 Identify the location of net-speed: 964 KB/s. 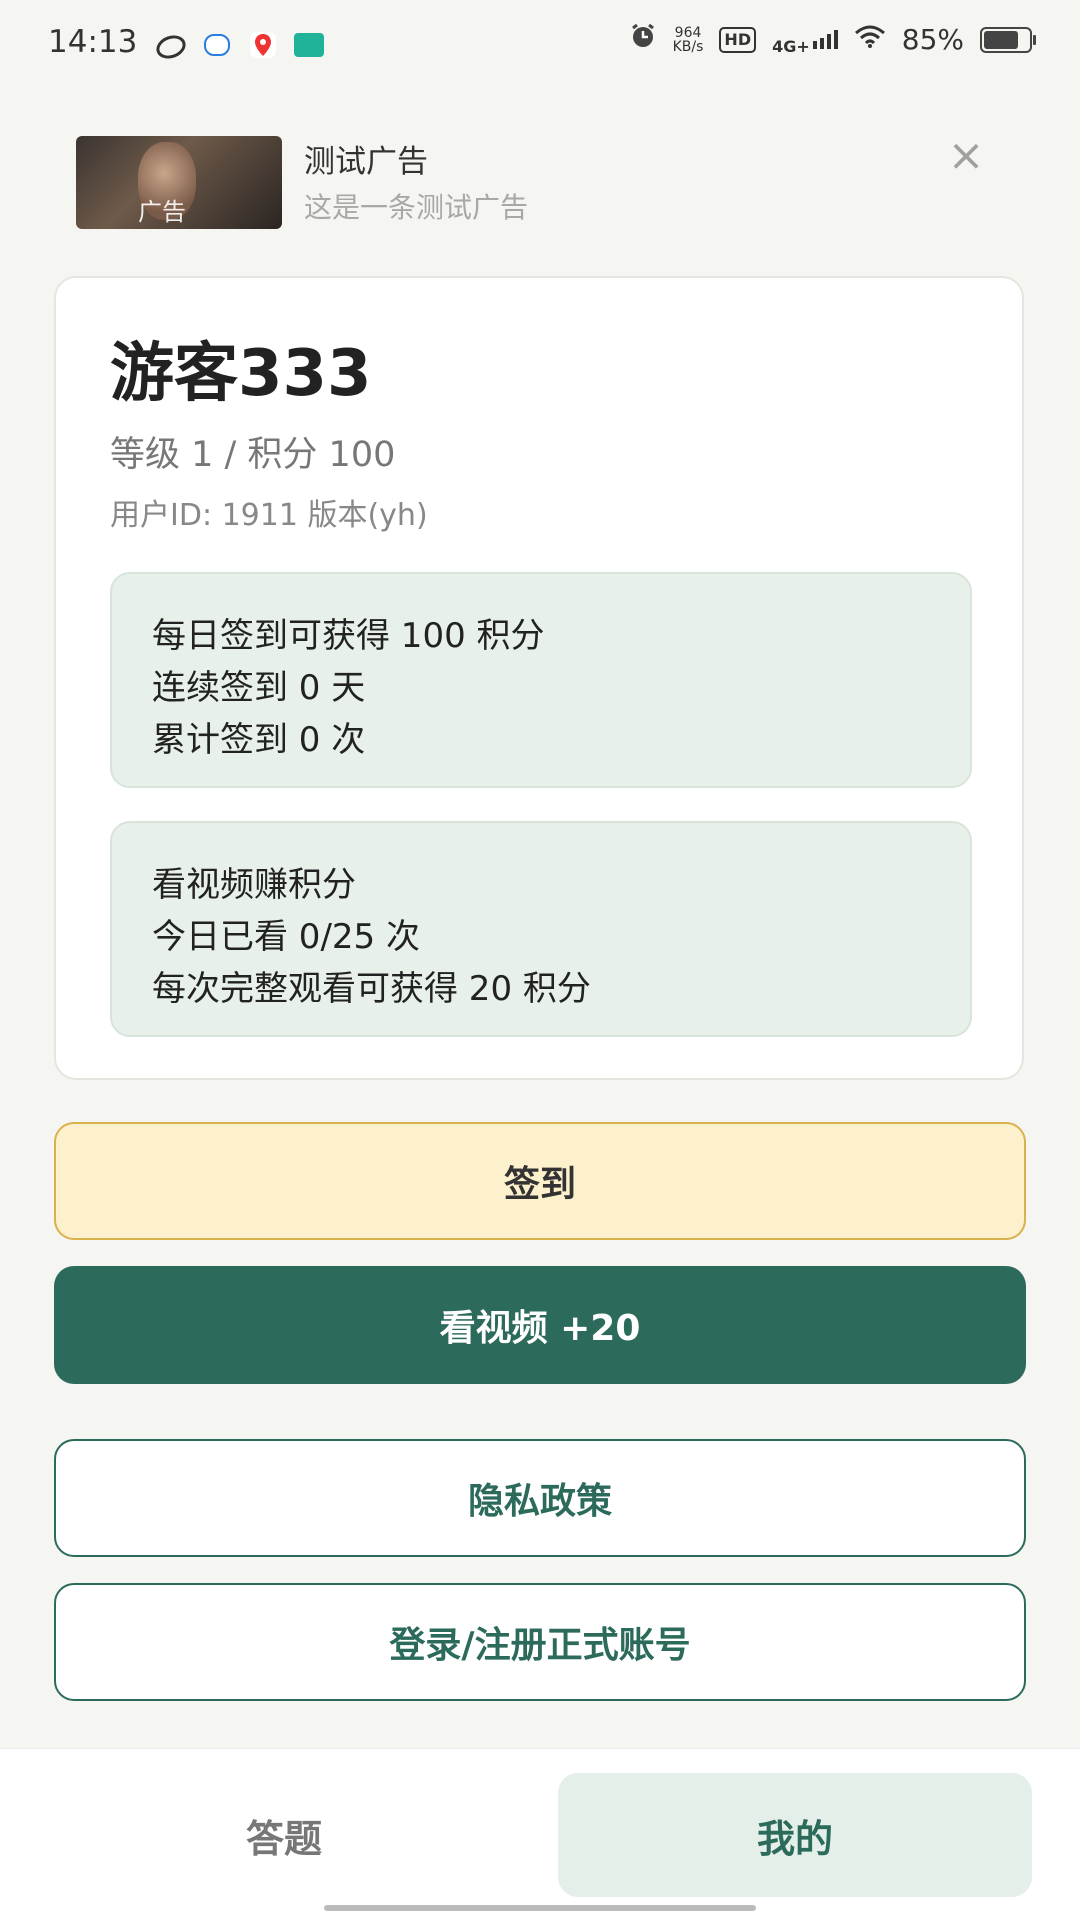
(688, 40).